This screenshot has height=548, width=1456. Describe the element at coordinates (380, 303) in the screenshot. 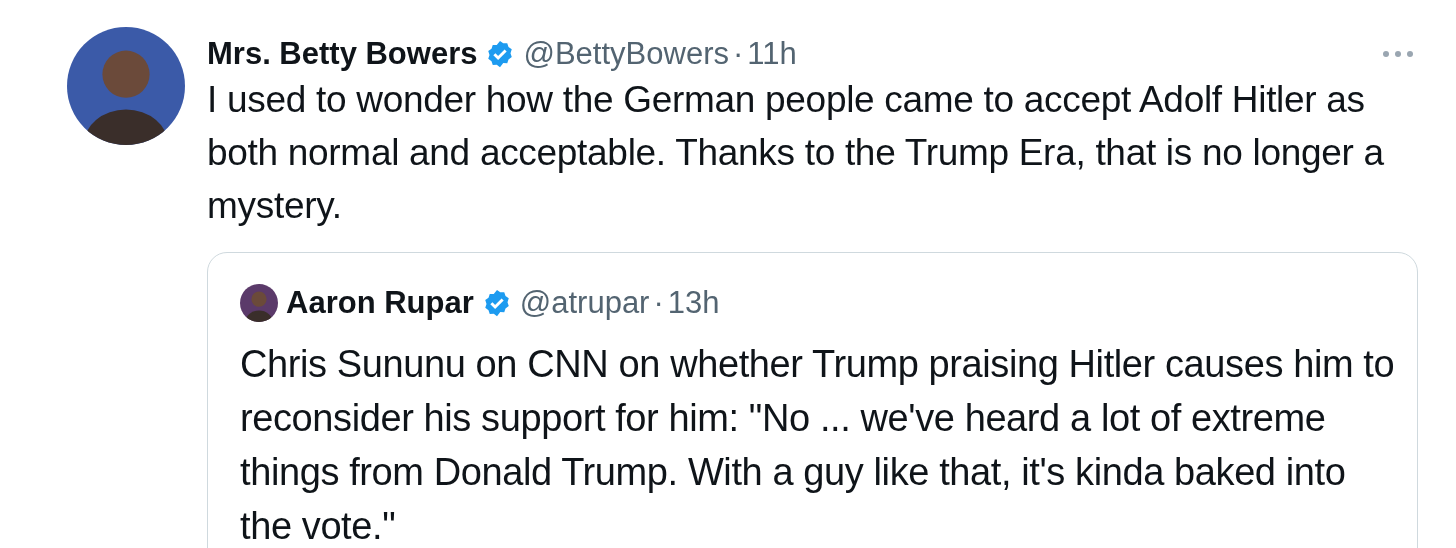

I see `author-name: Aaron Rupar` at that location.